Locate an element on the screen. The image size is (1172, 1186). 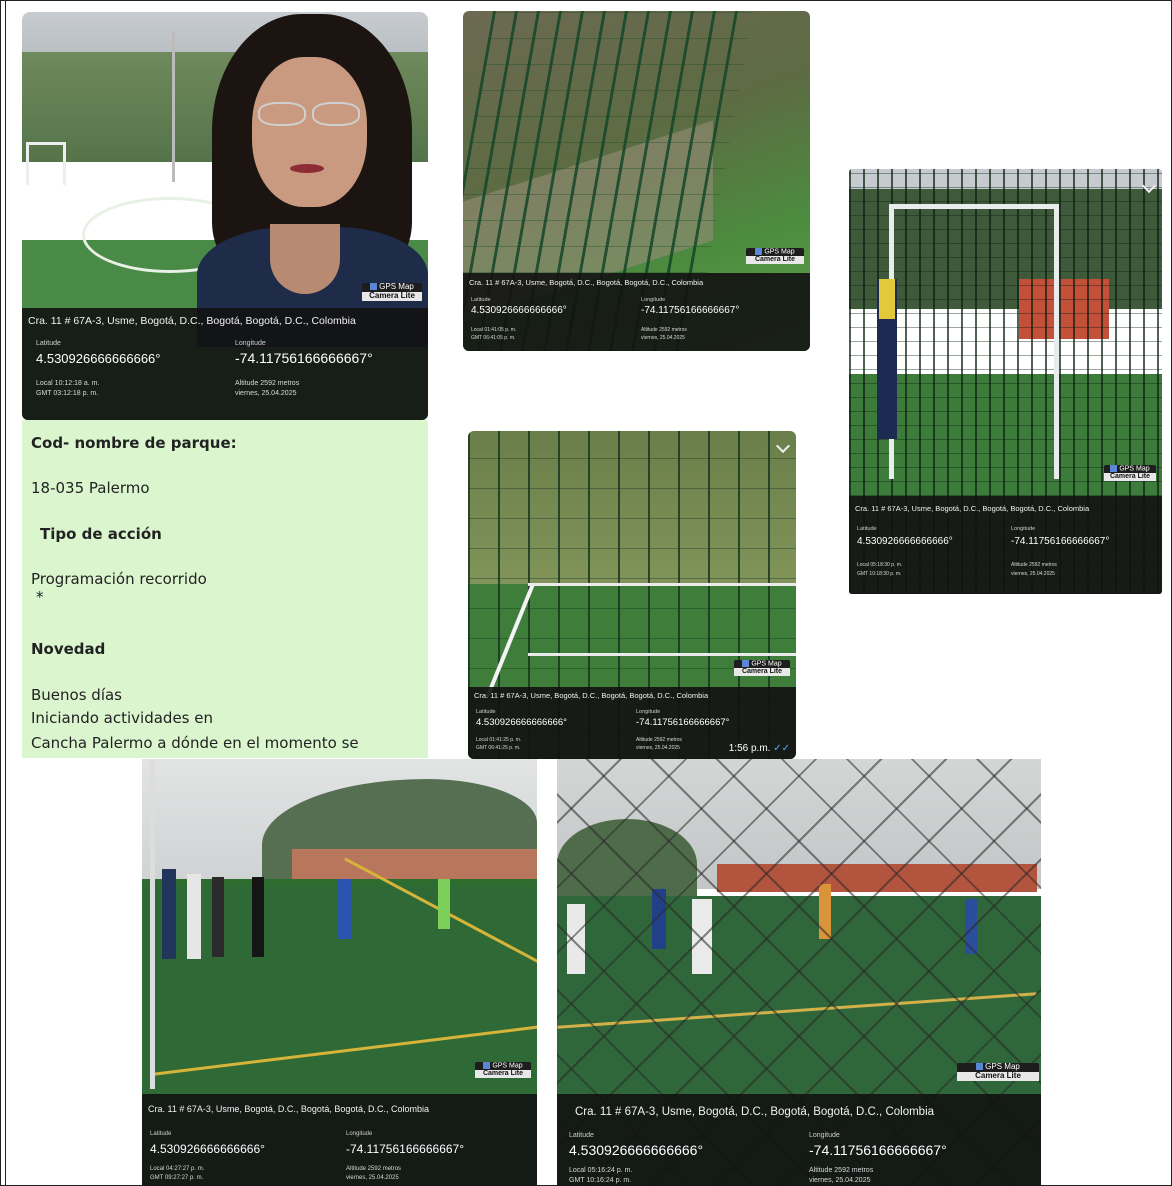
asterisk: * is located at coordinates (40, 597).